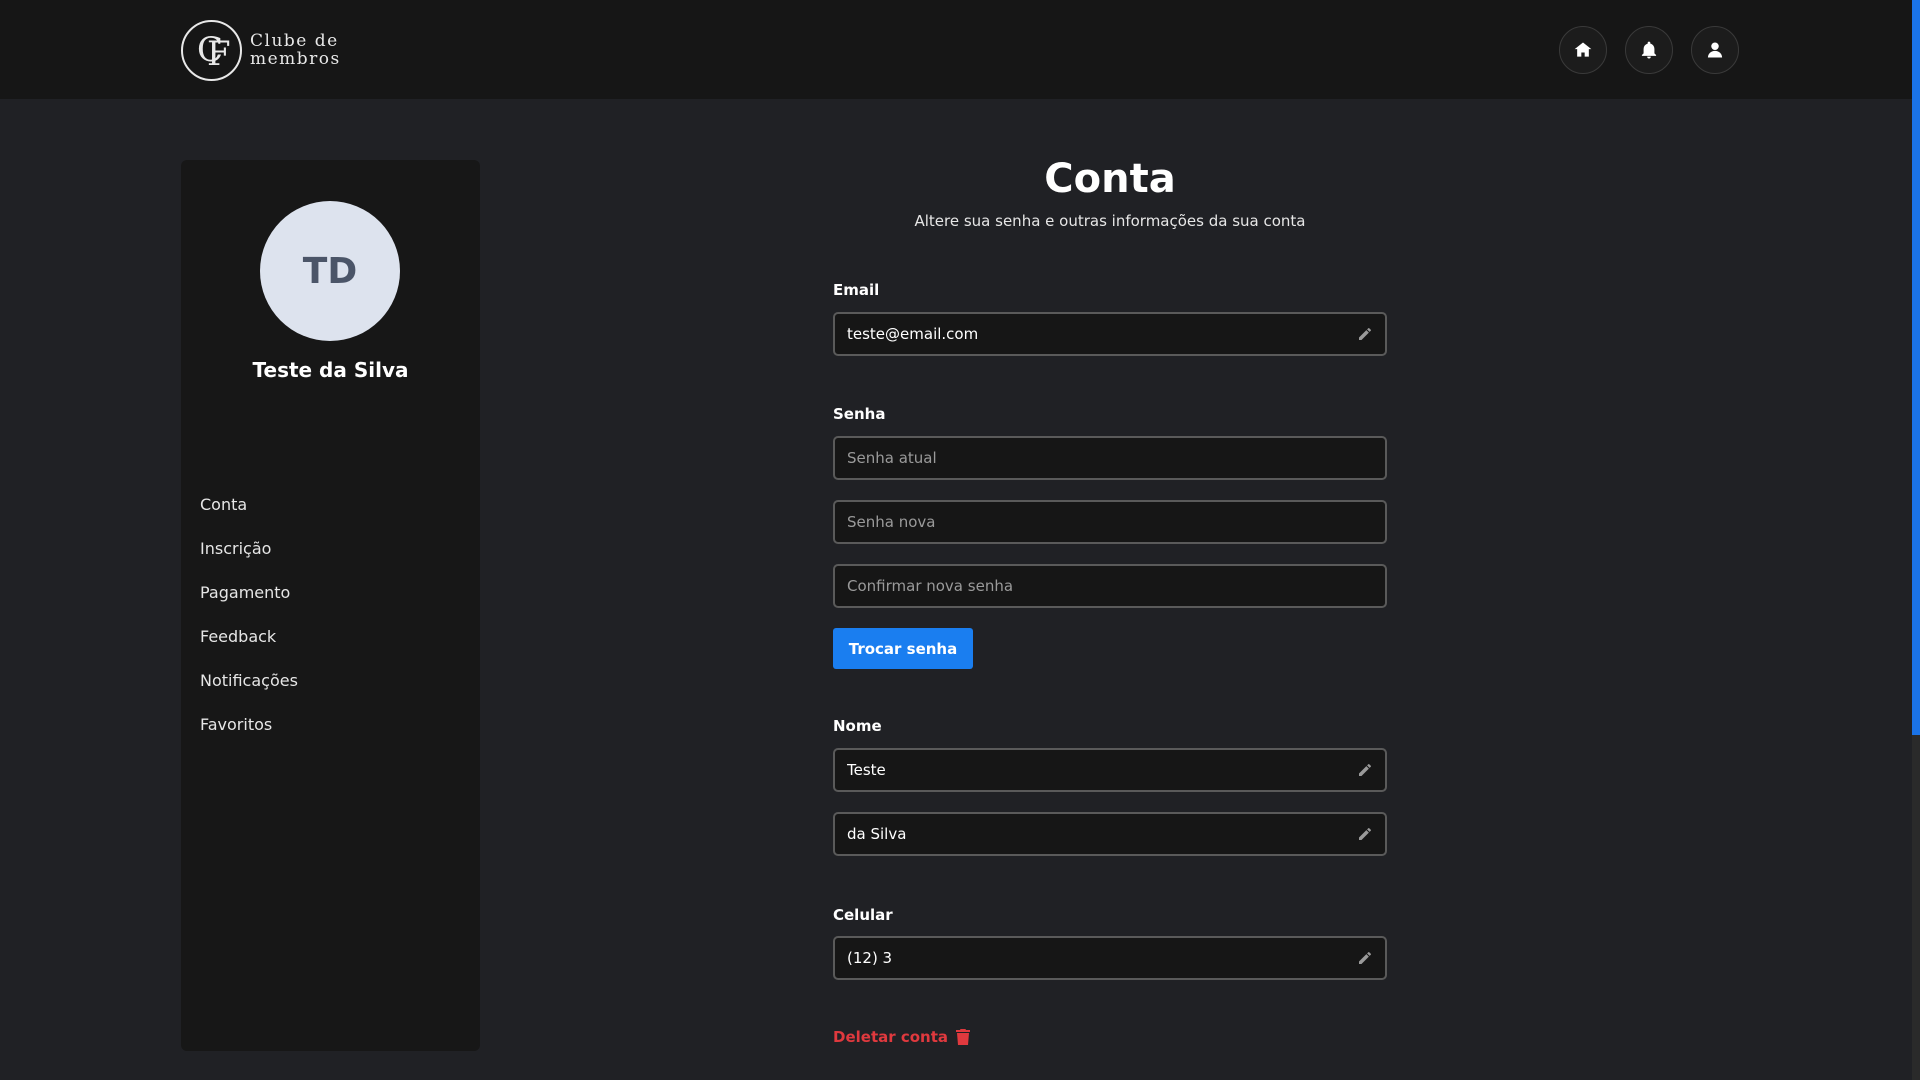 The height and width of the screenshot is (1080, 1920). I want to click on brand-line-1: Clube de, so click(294, 41).